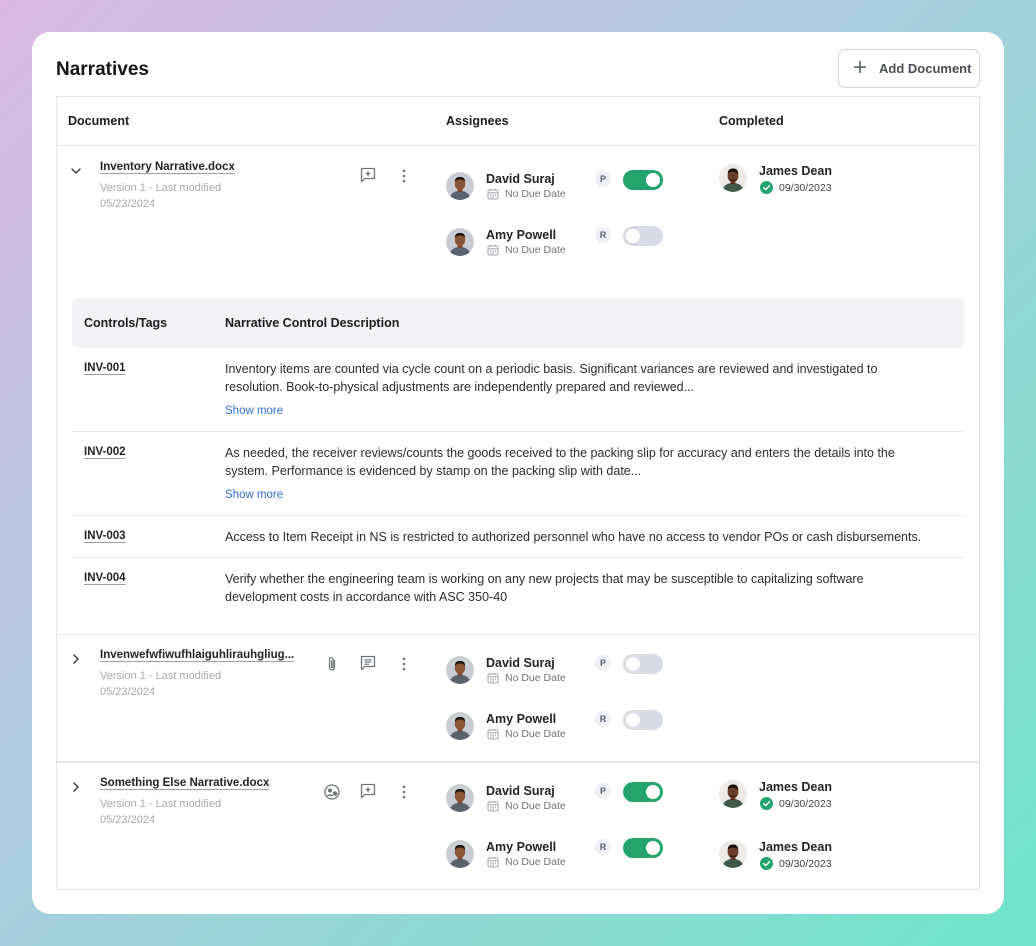  Describe the element at coordinates (477, 121) in the screenshot. I see `column-header-assignees: Assignees` at that location.